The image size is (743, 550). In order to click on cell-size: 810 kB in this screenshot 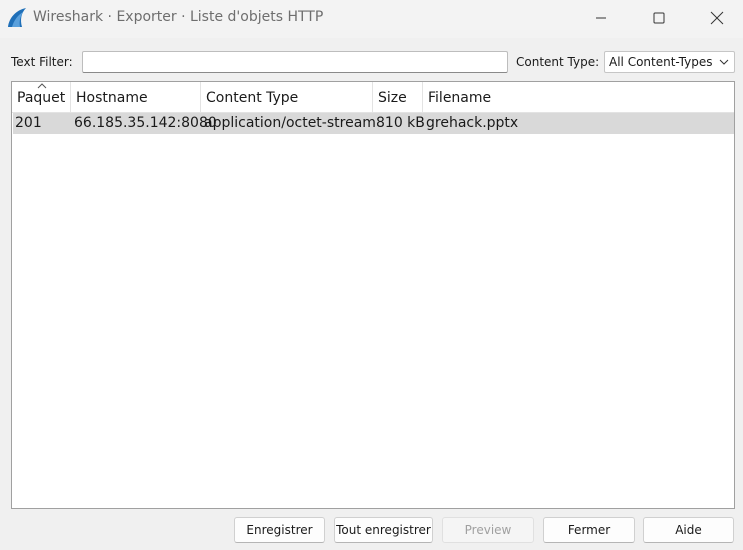, I will do `click(400, 123)`.